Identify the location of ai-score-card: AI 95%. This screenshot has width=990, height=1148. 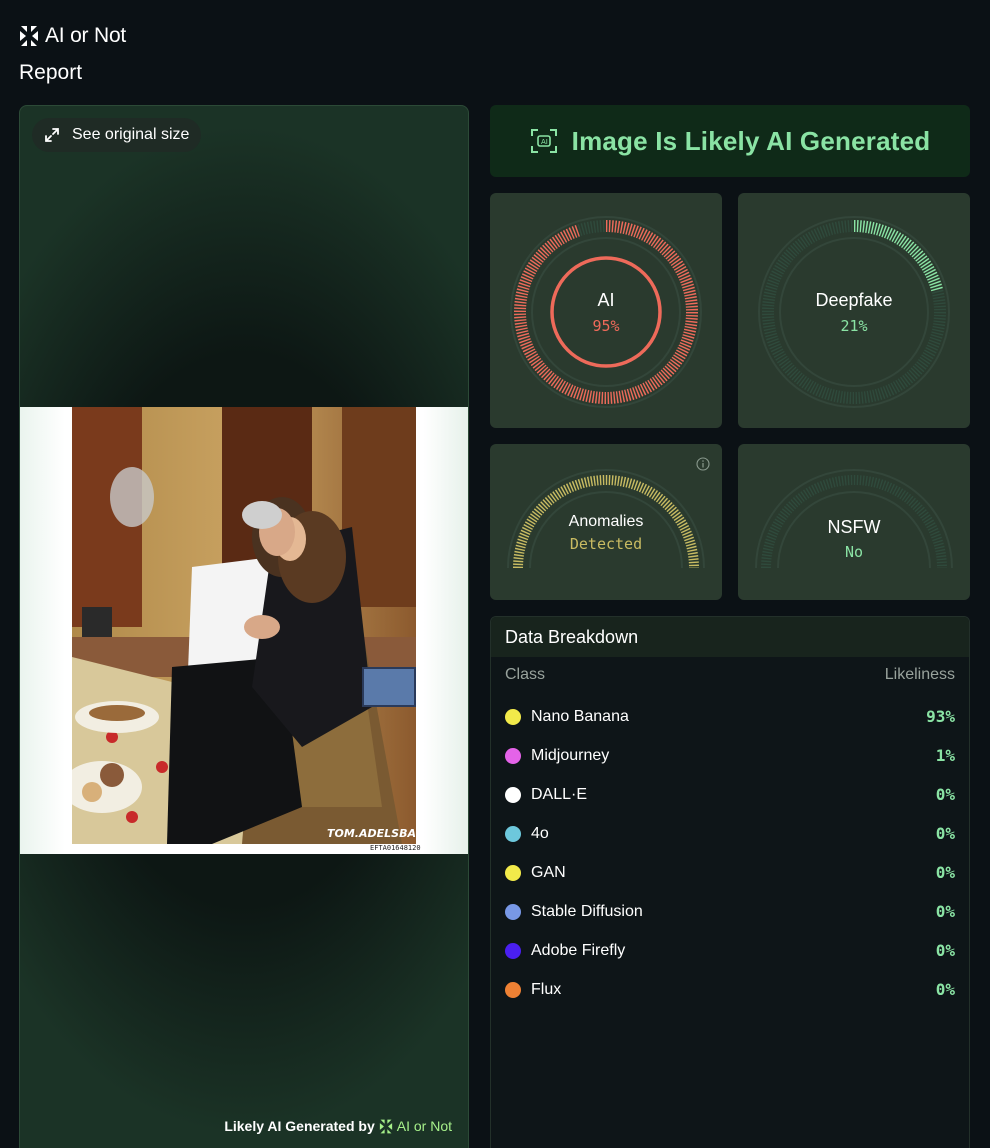
(606, 310).